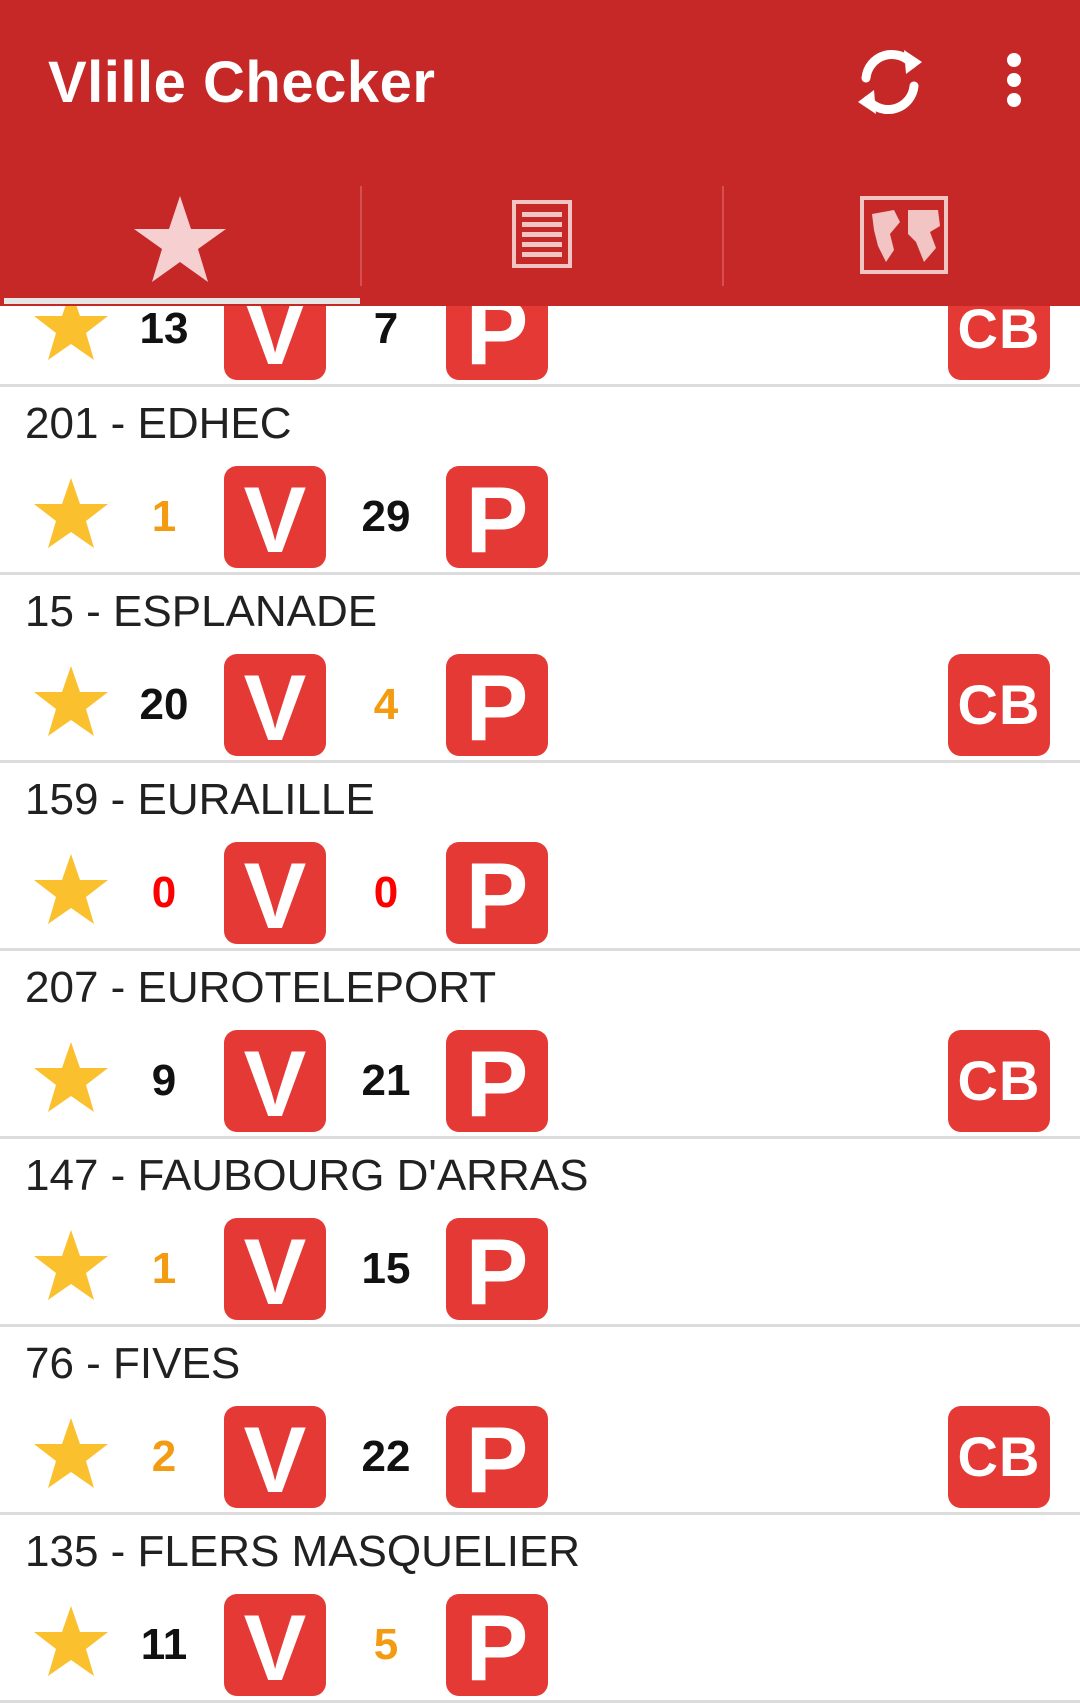 This screenshot has width=1080, height=1703. What do you see at coordinates (386, 1268) in the screenshot?
I see `available-slots-count: 15` at bounding box center [386, 1268].